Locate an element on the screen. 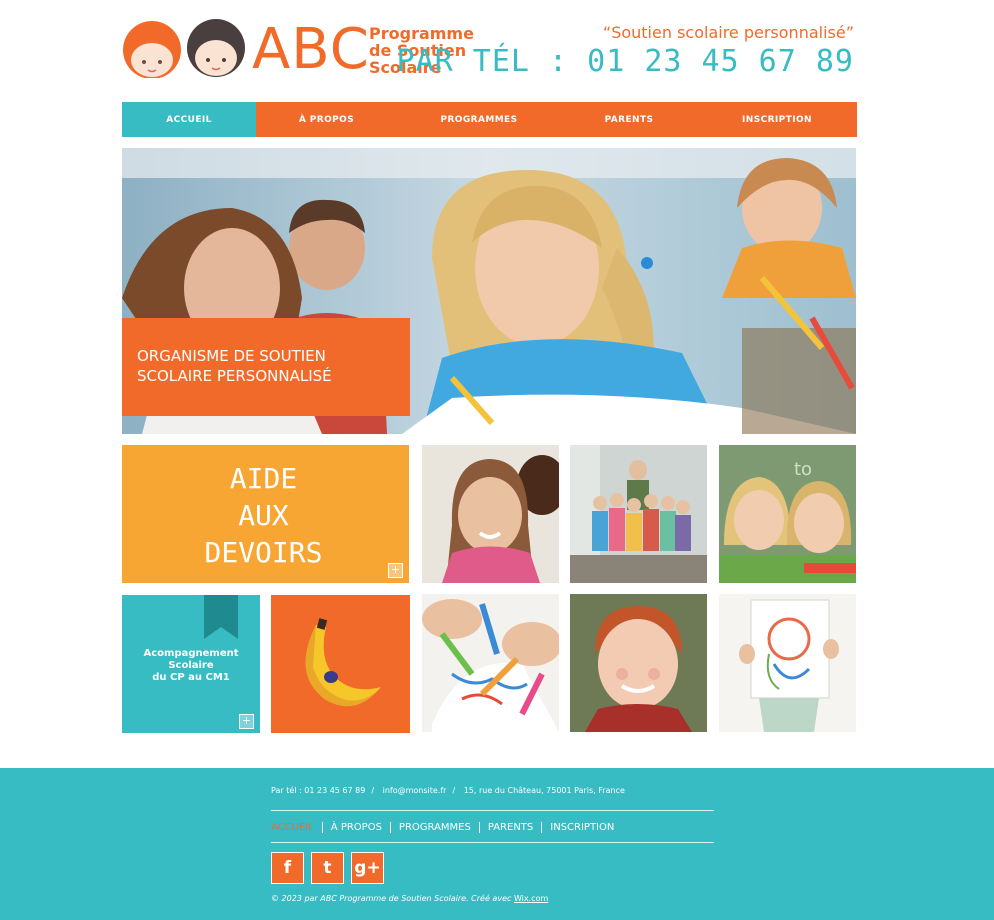 This screenshot has height=920, width=994. footer-nav-programmes: PROGRAMMES is located at coordinates (434, 827).